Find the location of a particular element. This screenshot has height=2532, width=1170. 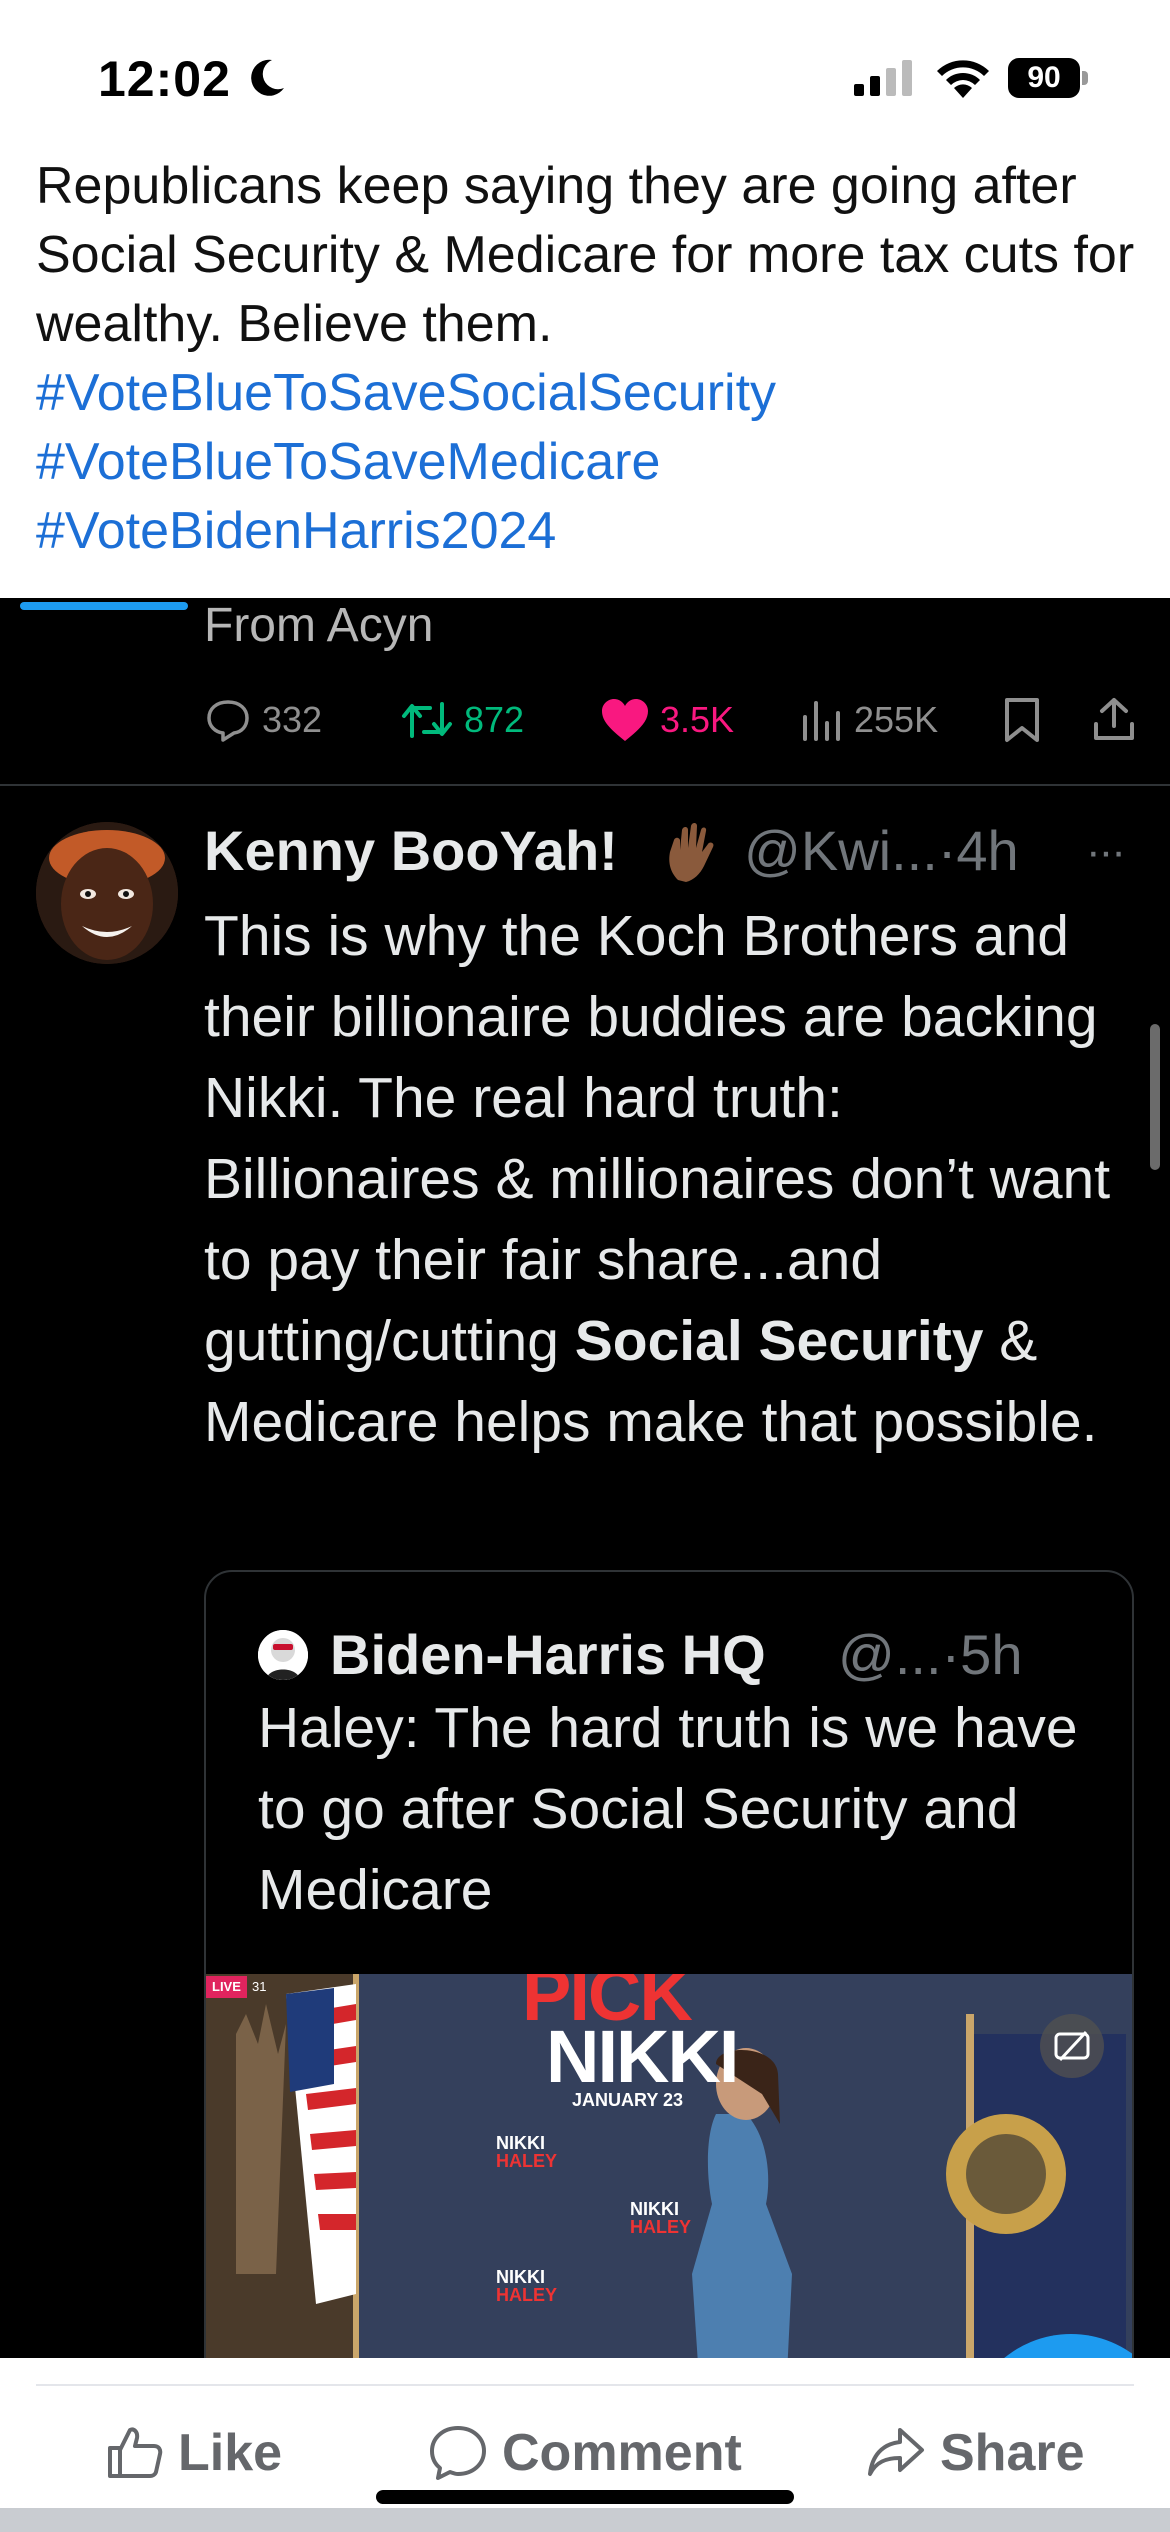

post-action-bar: Like Comment Share is located at coordinates (585, 2445).